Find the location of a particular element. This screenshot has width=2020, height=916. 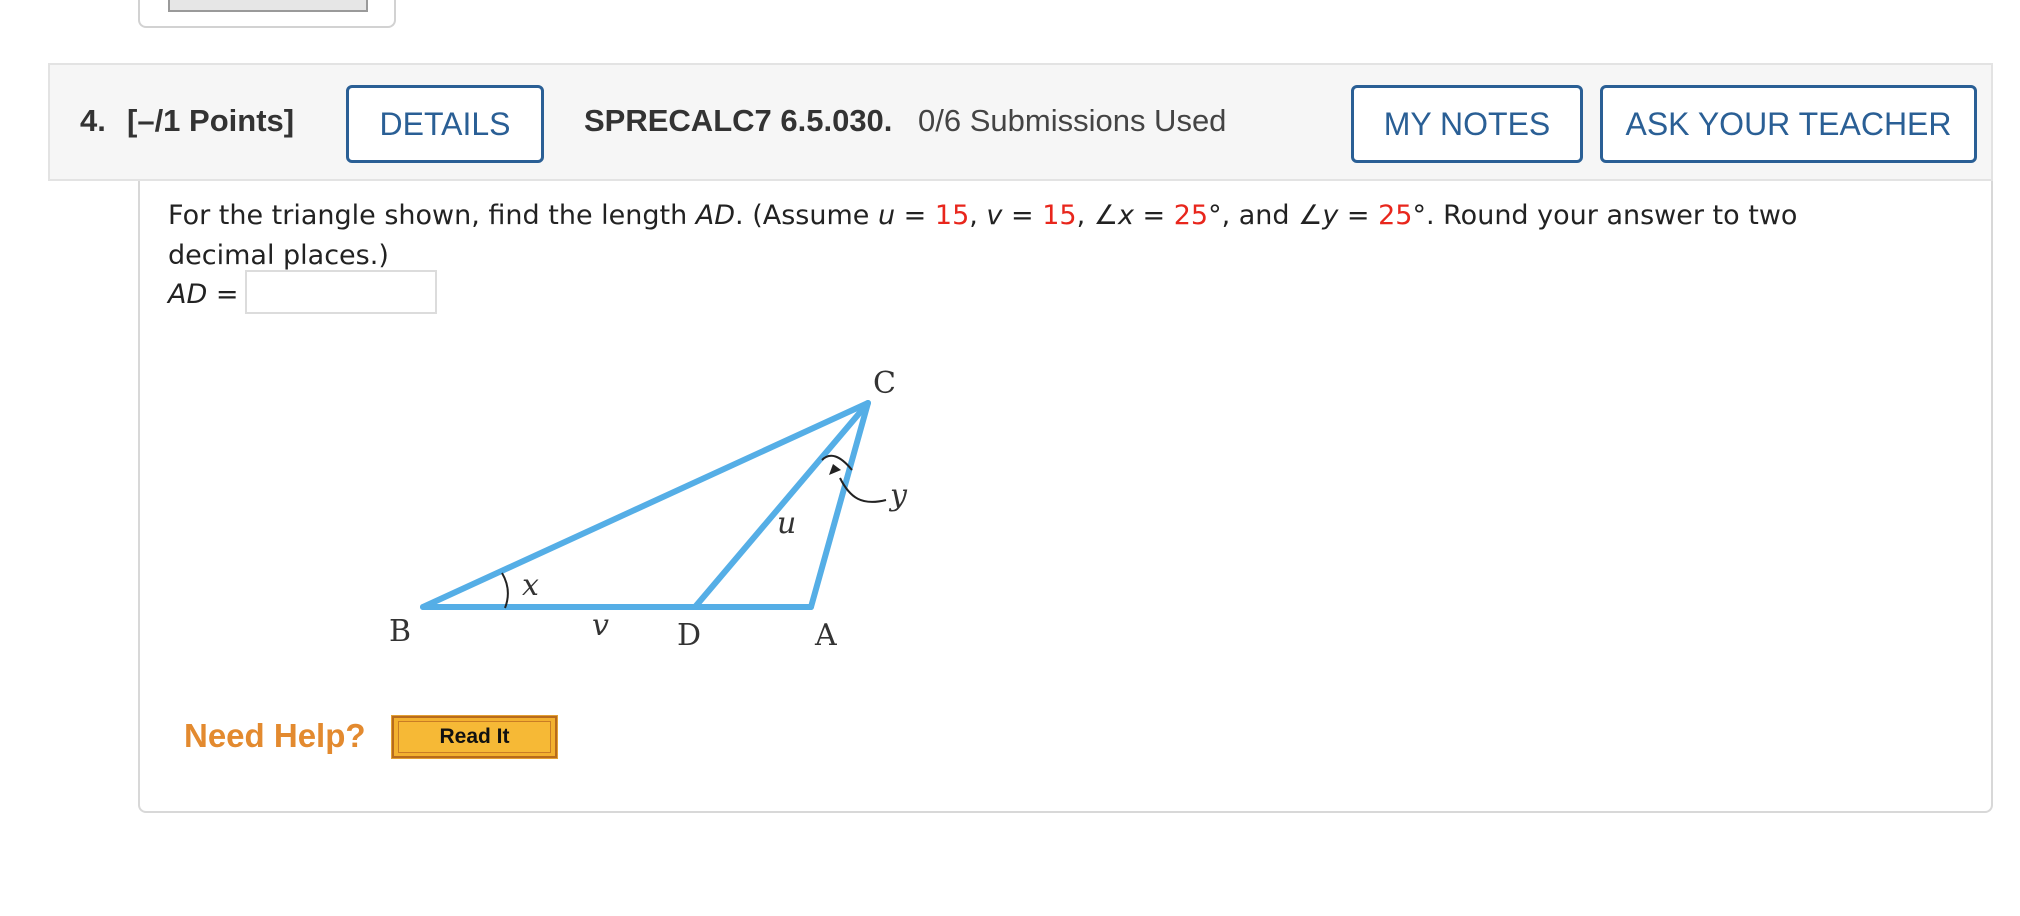

angle-y-arrowhead is located at coordinates (835, 469).